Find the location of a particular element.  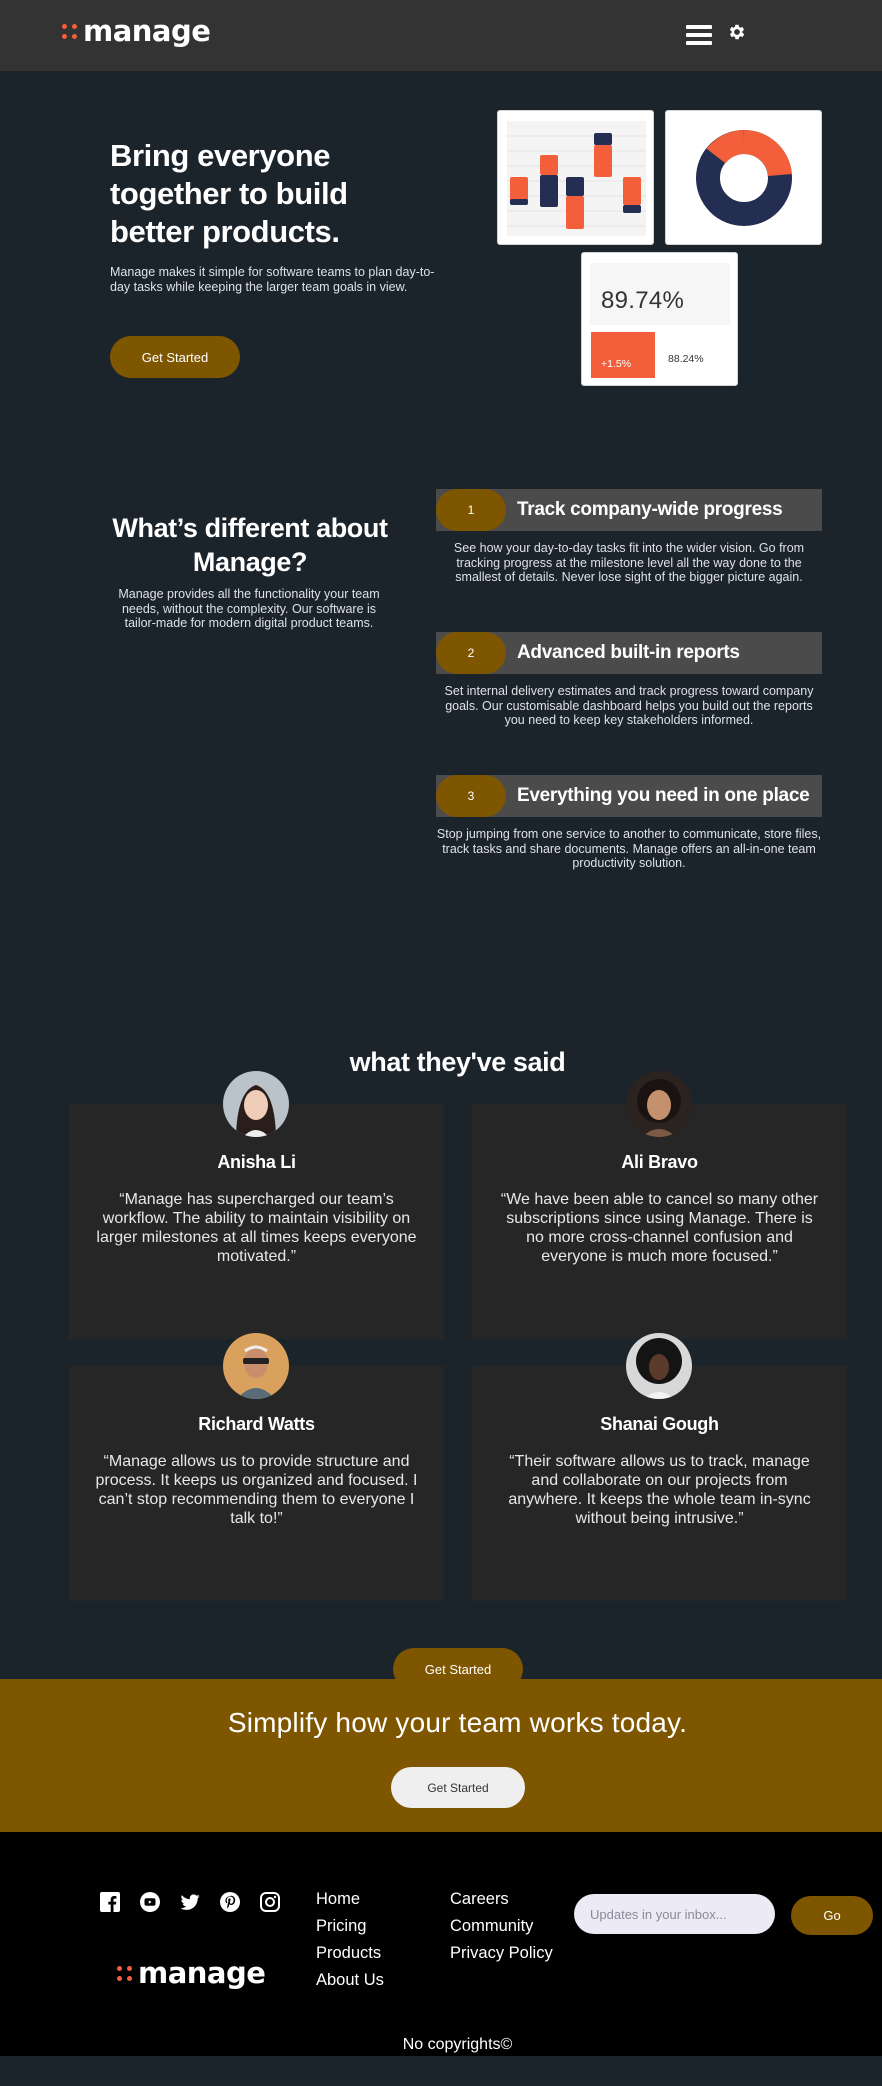

hamburger-menu-icon is located at coordinates (699, 35).